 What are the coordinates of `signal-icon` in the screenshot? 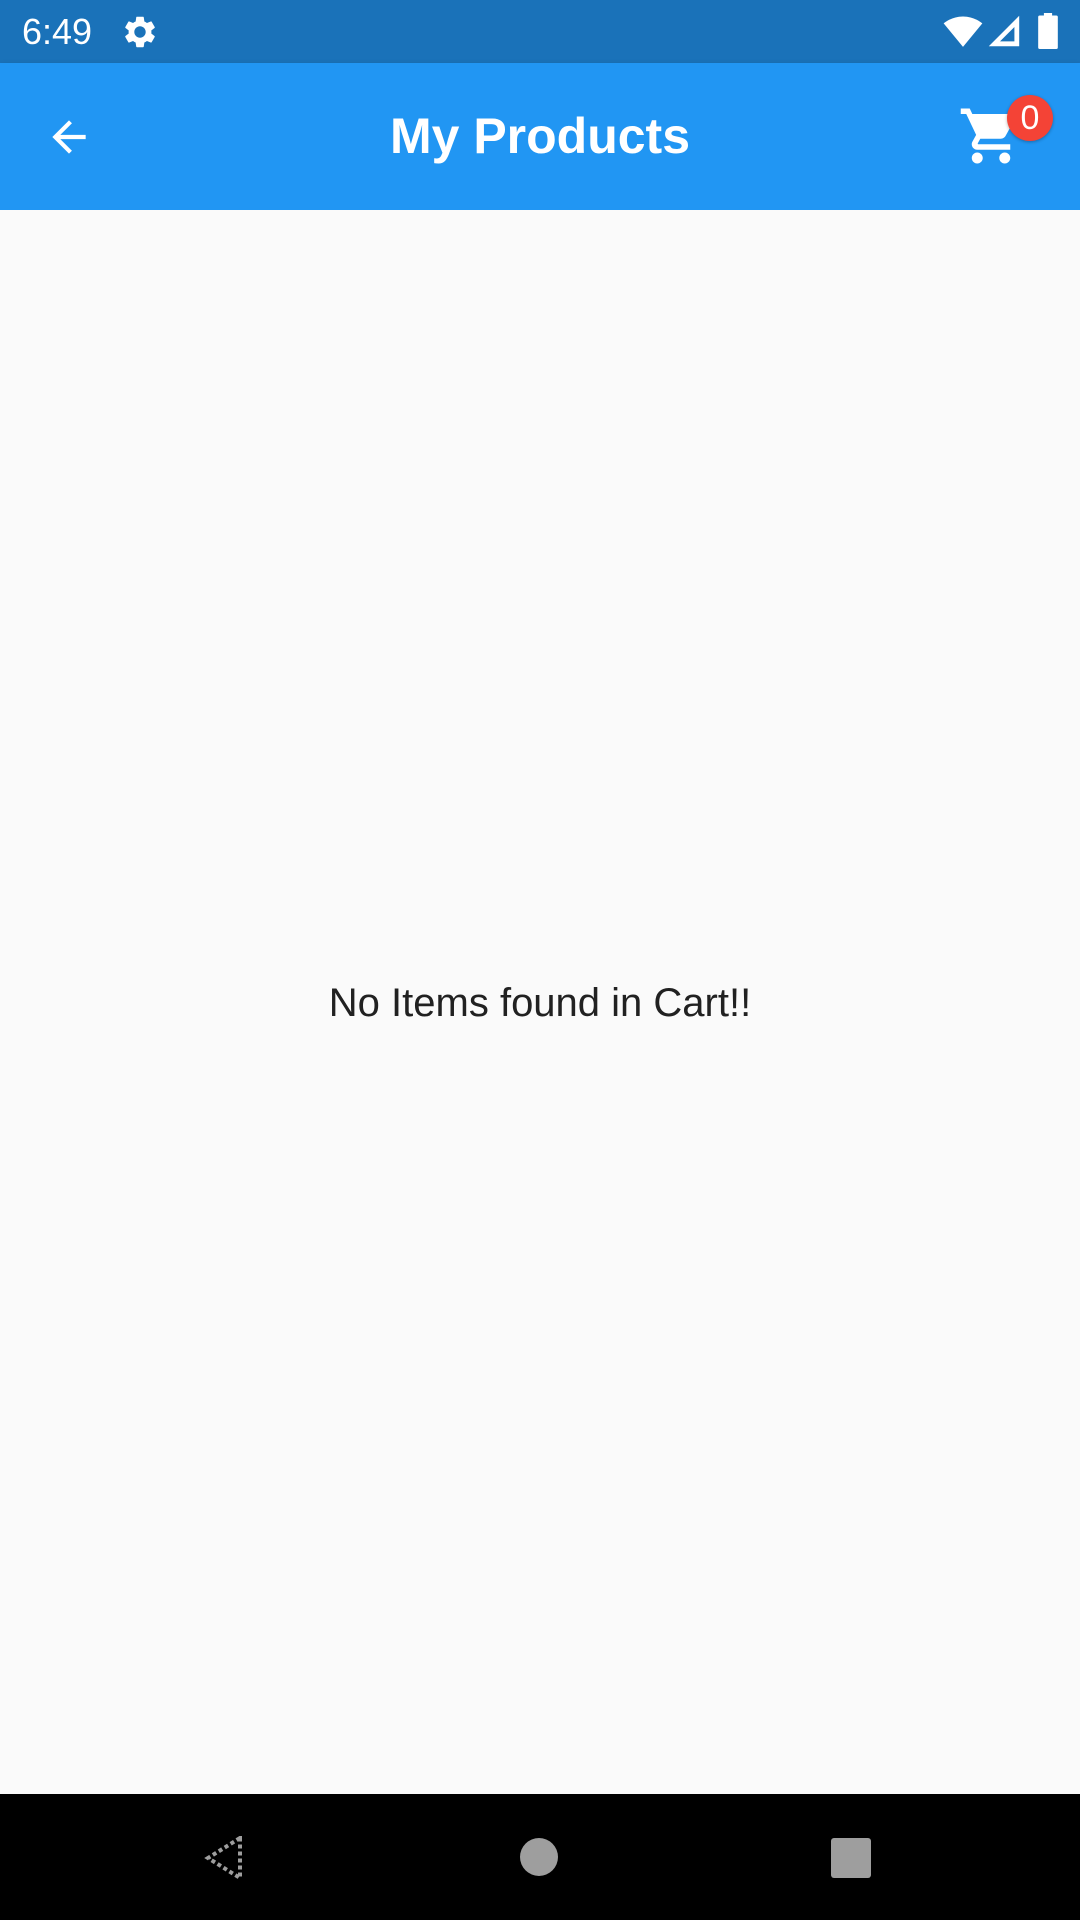 It's located at (1004, 31).